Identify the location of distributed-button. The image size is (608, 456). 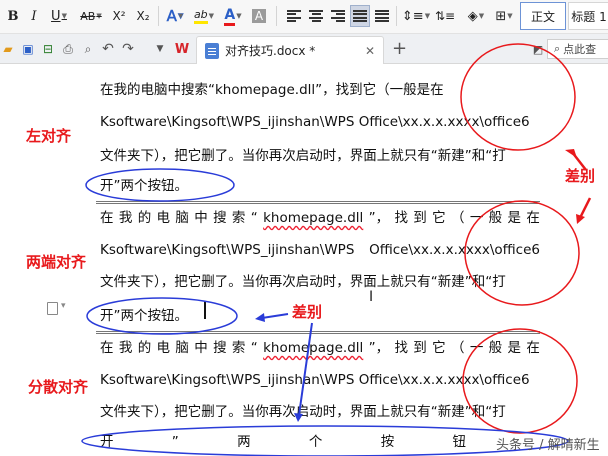
(382, 16).